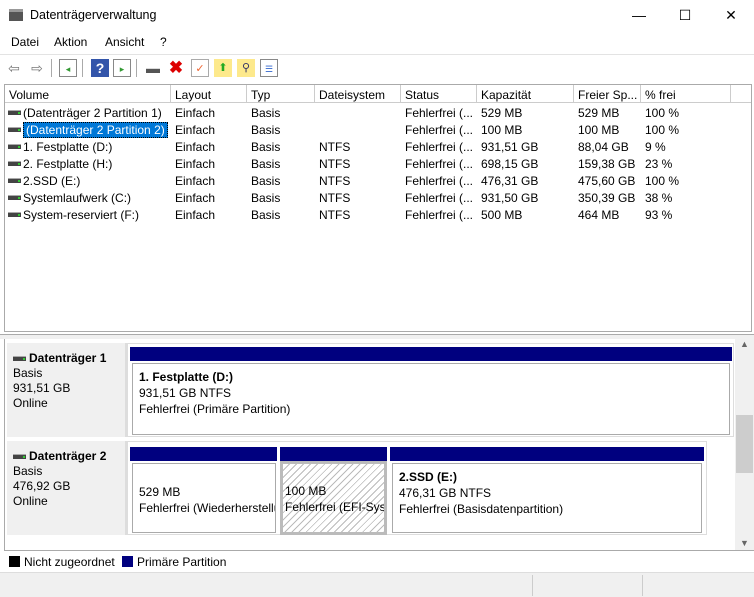 This screenshot has width=754, height=597. I want to click on menu-aktion: Aktion, so click(70, 42).